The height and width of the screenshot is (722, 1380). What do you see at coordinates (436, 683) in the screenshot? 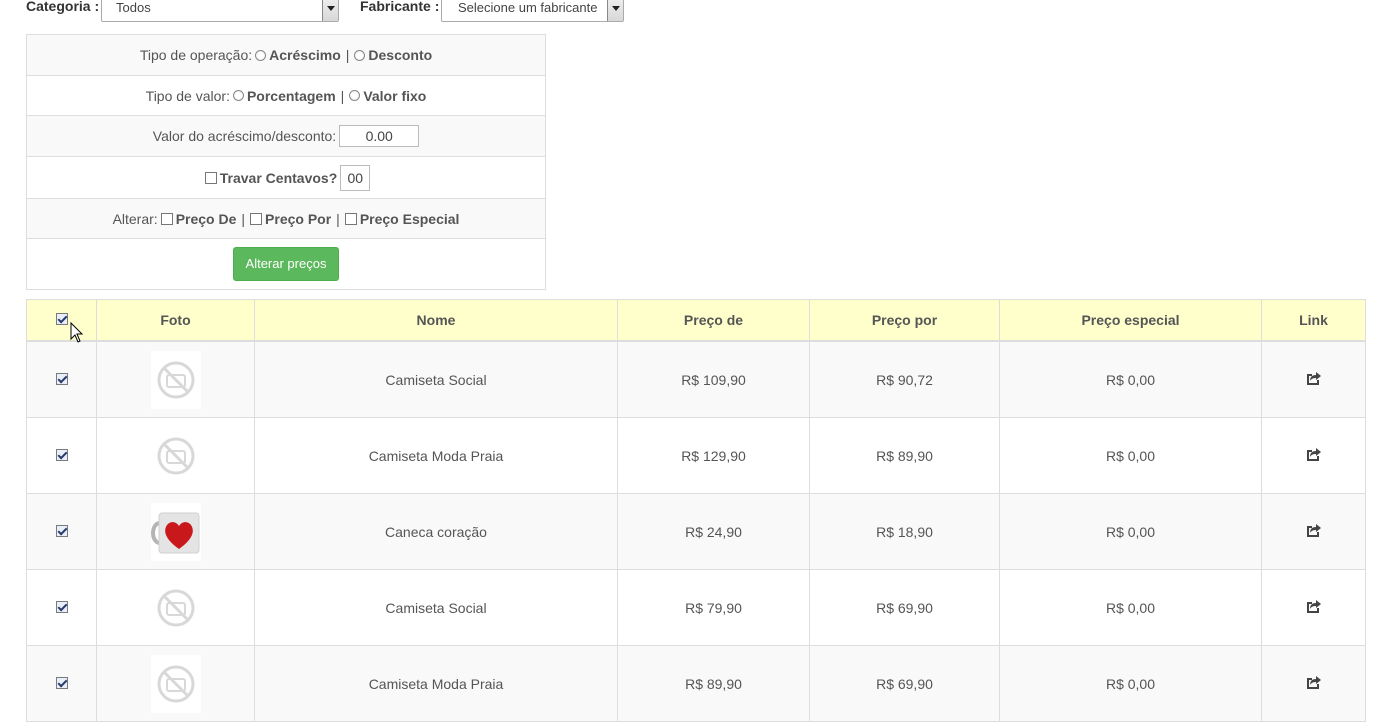
I see `product-name: Camiseta Moda Praia` at bounding box center [436, 683].